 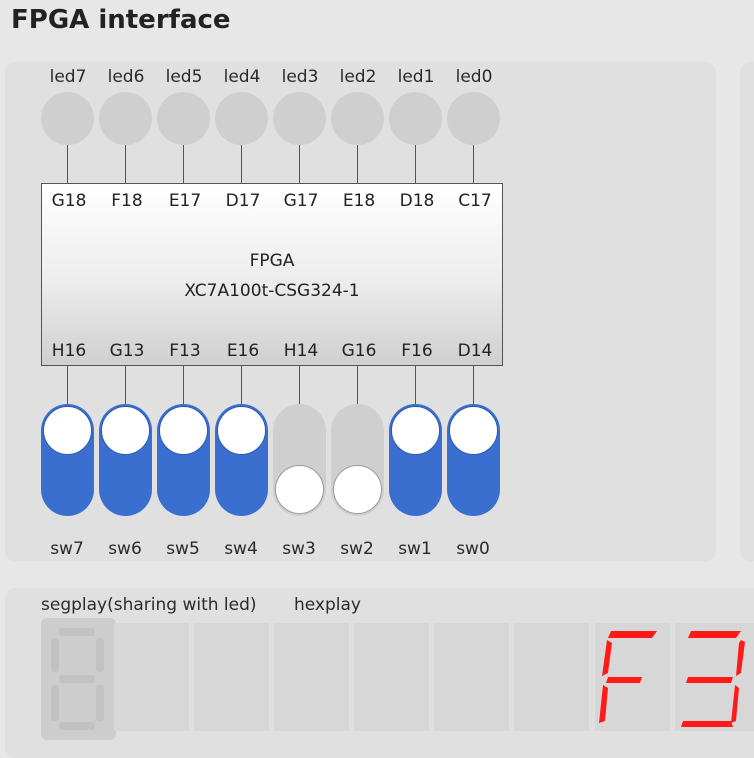 I want to click on switch-pin: F16, so click(x=417, y=351).